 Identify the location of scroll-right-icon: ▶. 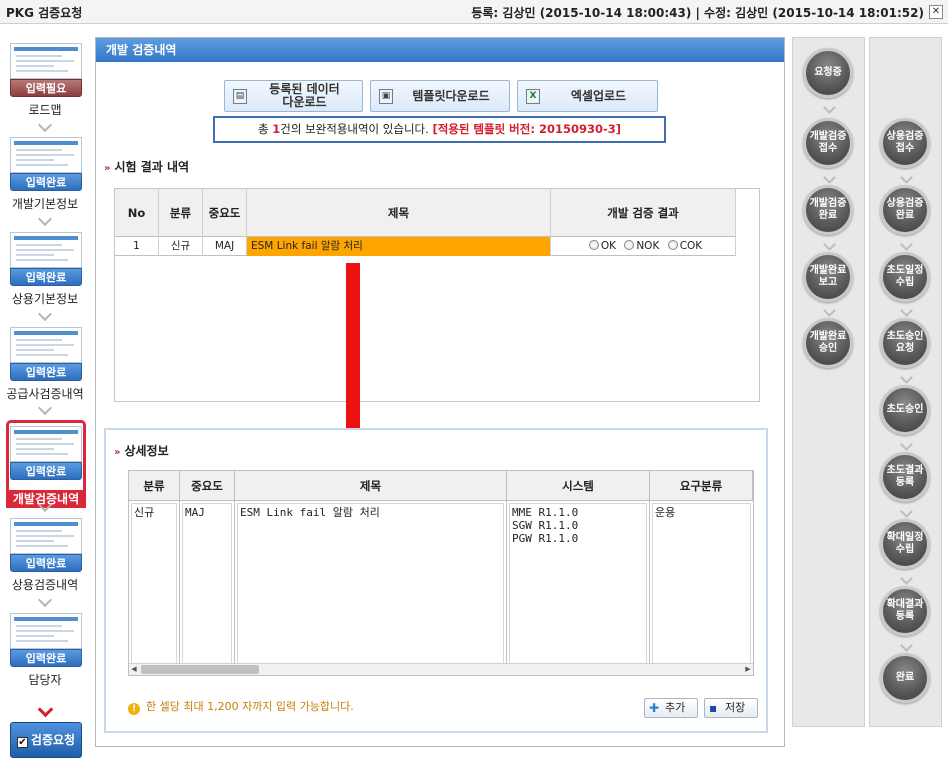
(748, 669).